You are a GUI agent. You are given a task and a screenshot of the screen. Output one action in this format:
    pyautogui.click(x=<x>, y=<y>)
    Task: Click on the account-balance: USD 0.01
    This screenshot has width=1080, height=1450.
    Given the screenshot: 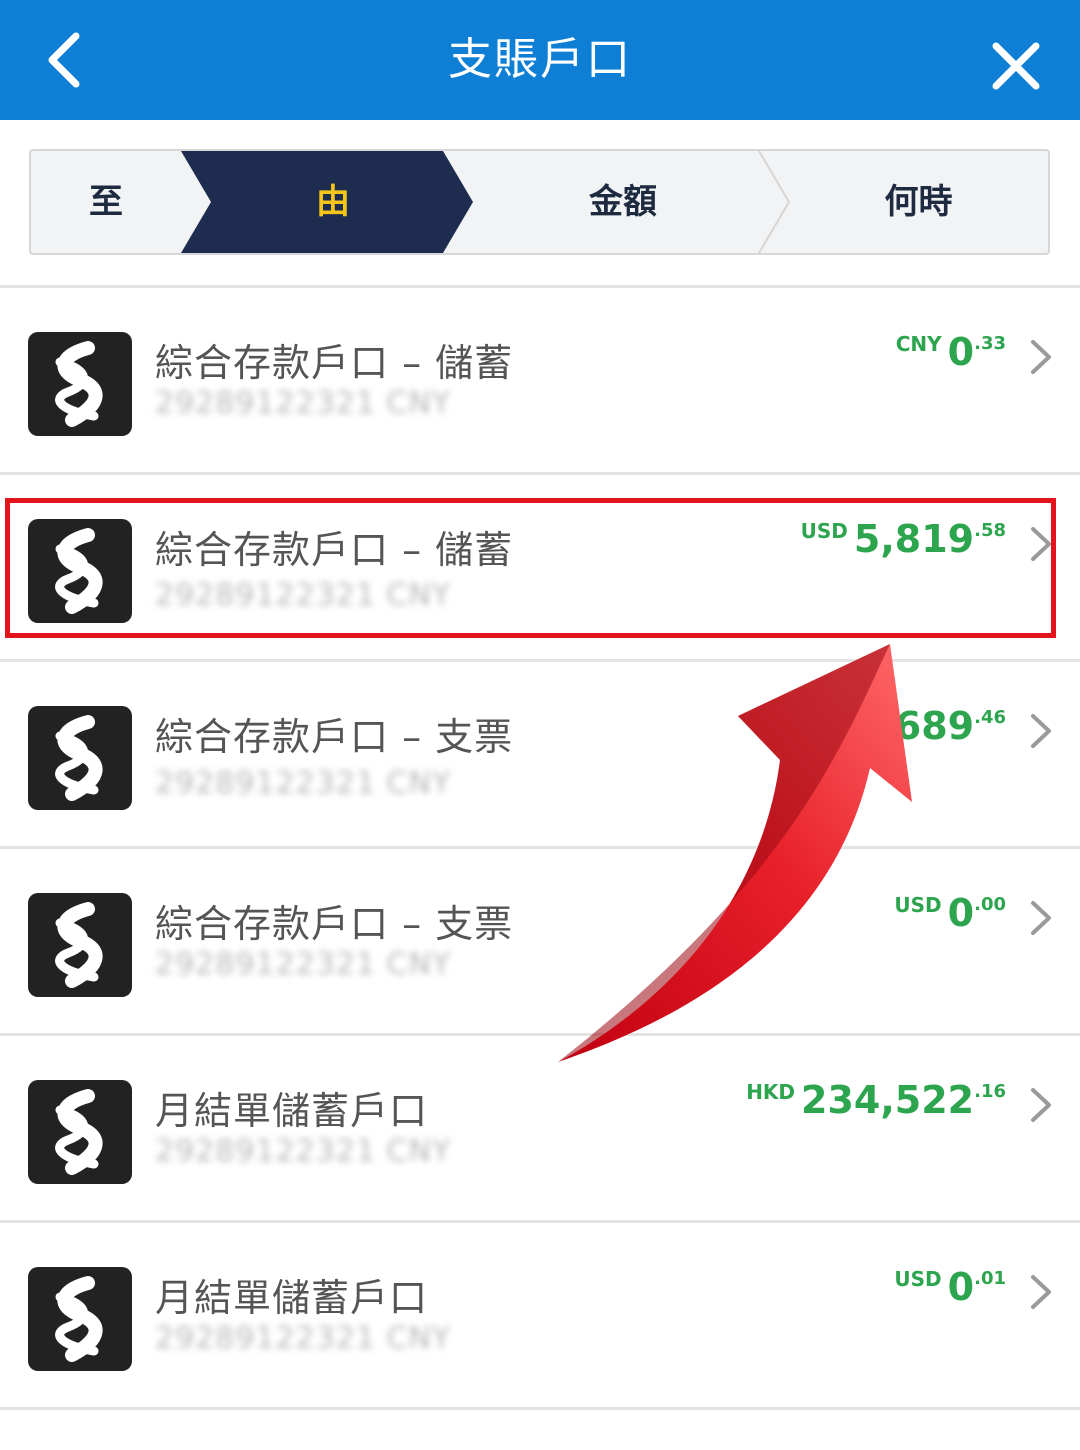 What is the action you would take?
    pyautogui.click(x=950, y=1287)
    